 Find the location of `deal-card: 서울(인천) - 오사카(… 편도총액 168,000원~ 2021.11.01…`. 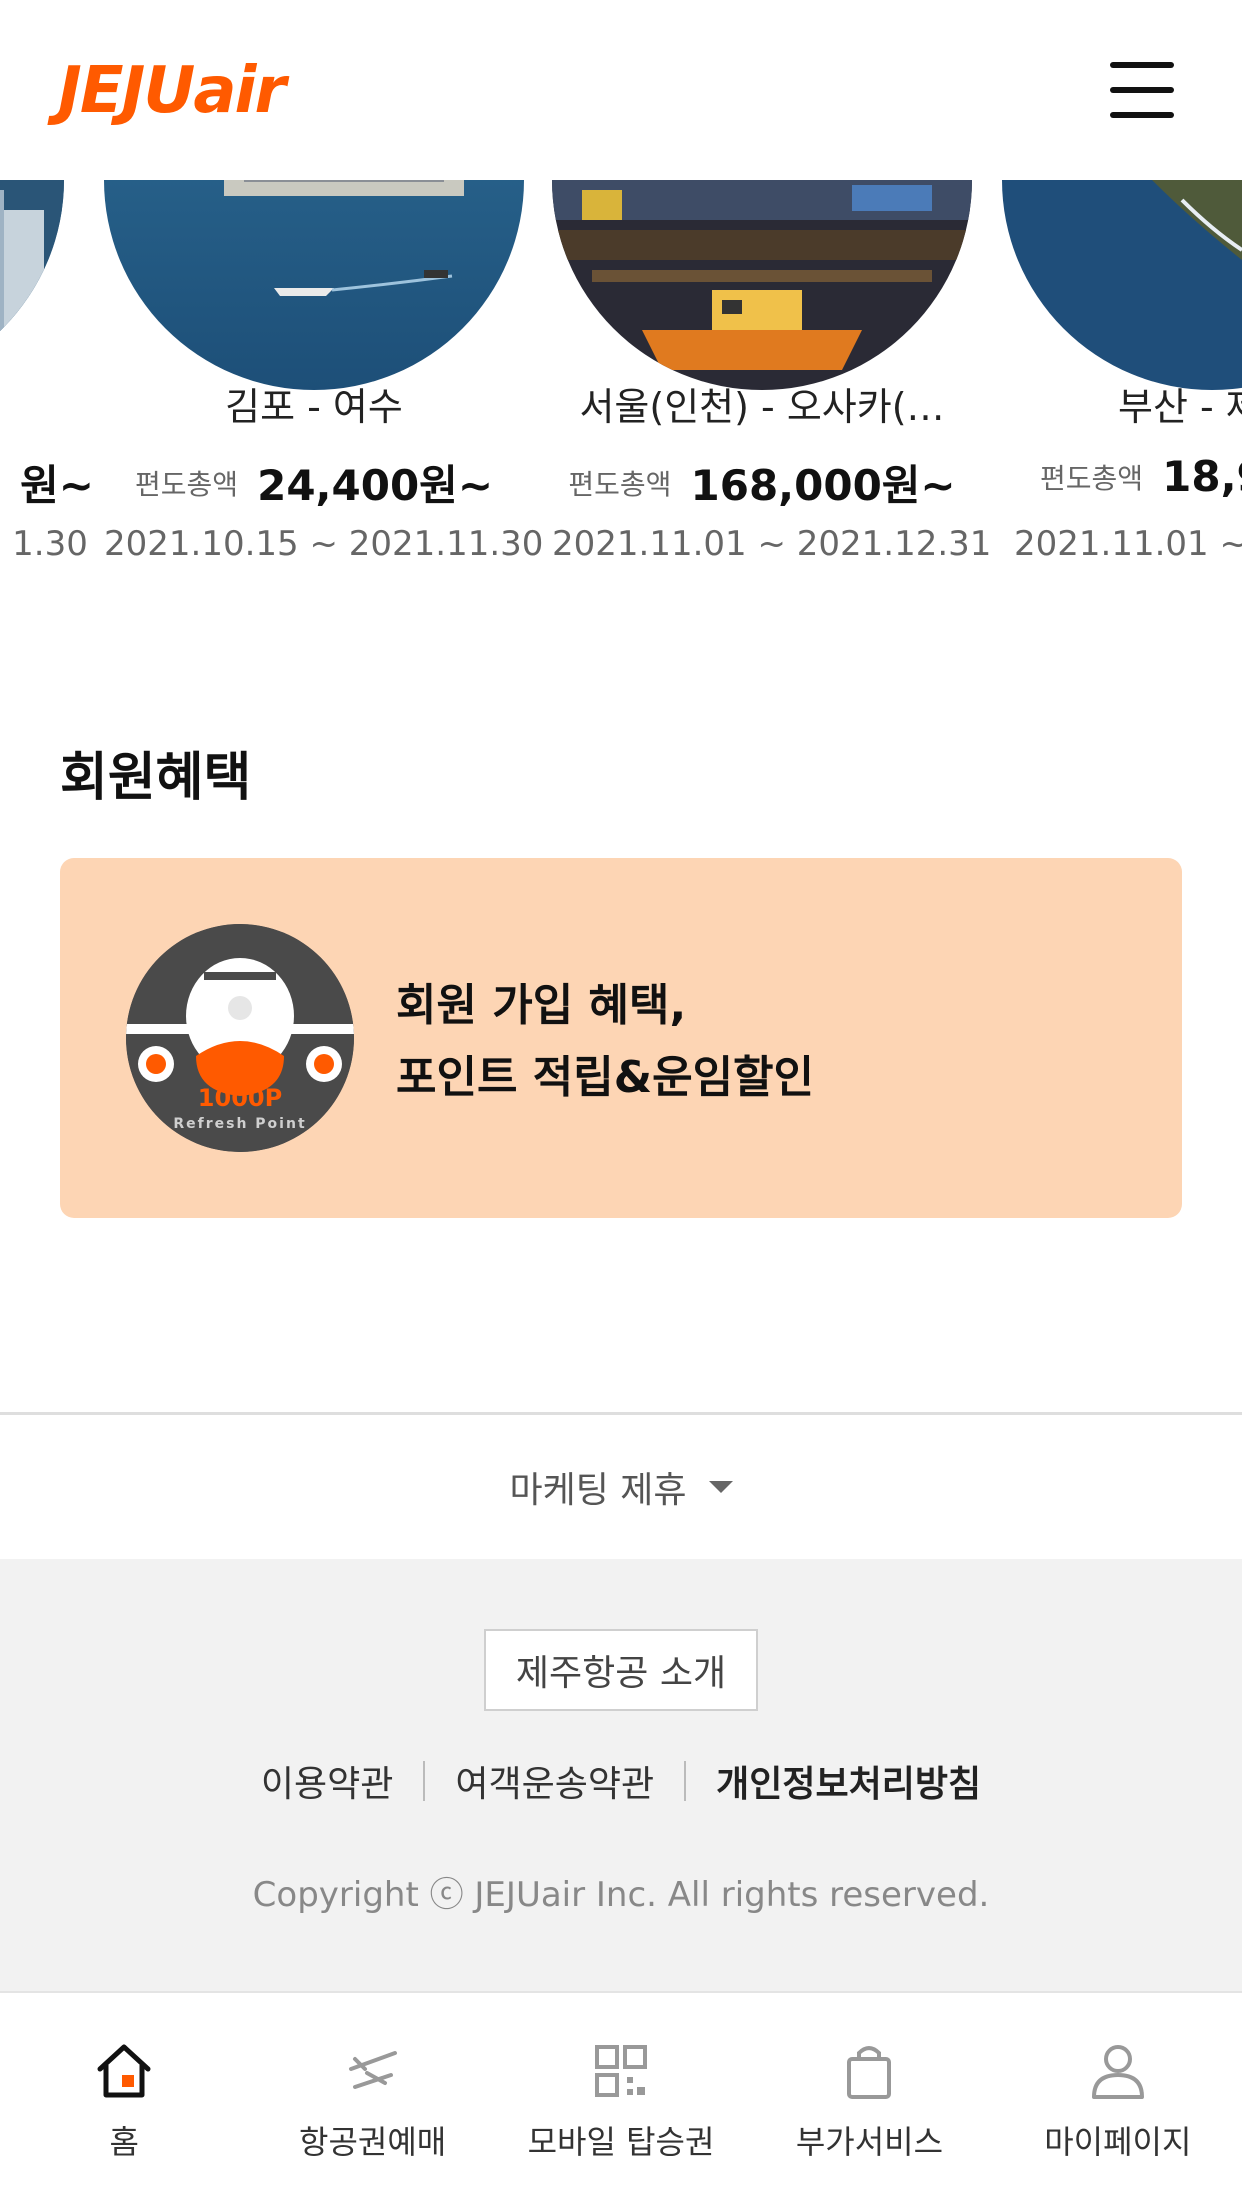

deal-card: 서울(인천) - 오사카(… 편도총액 168,000원~ 2021.11.01… is located at coordinates (772, 390).